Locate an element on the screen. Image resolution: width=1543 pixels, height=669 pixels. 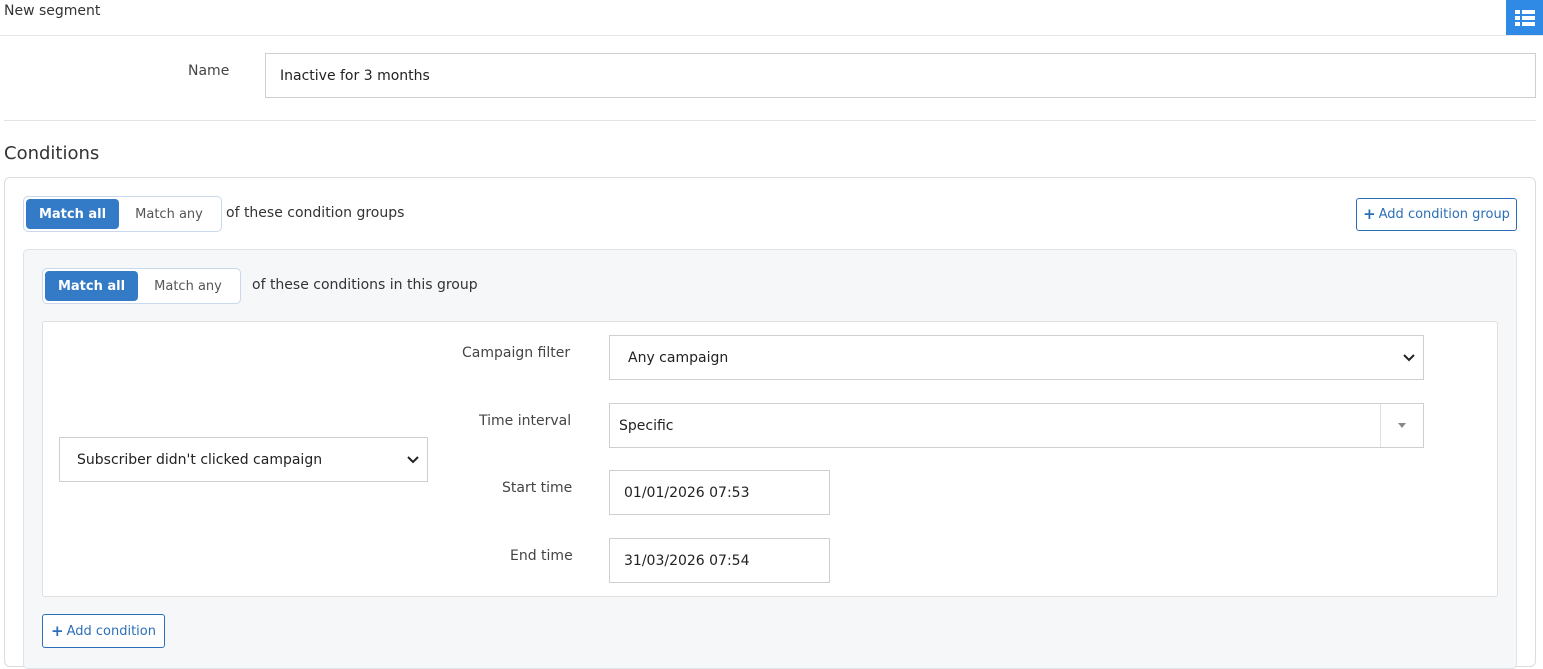
start-time-value: 01/01/2026 07:53 is located at coordinates (687, 492).